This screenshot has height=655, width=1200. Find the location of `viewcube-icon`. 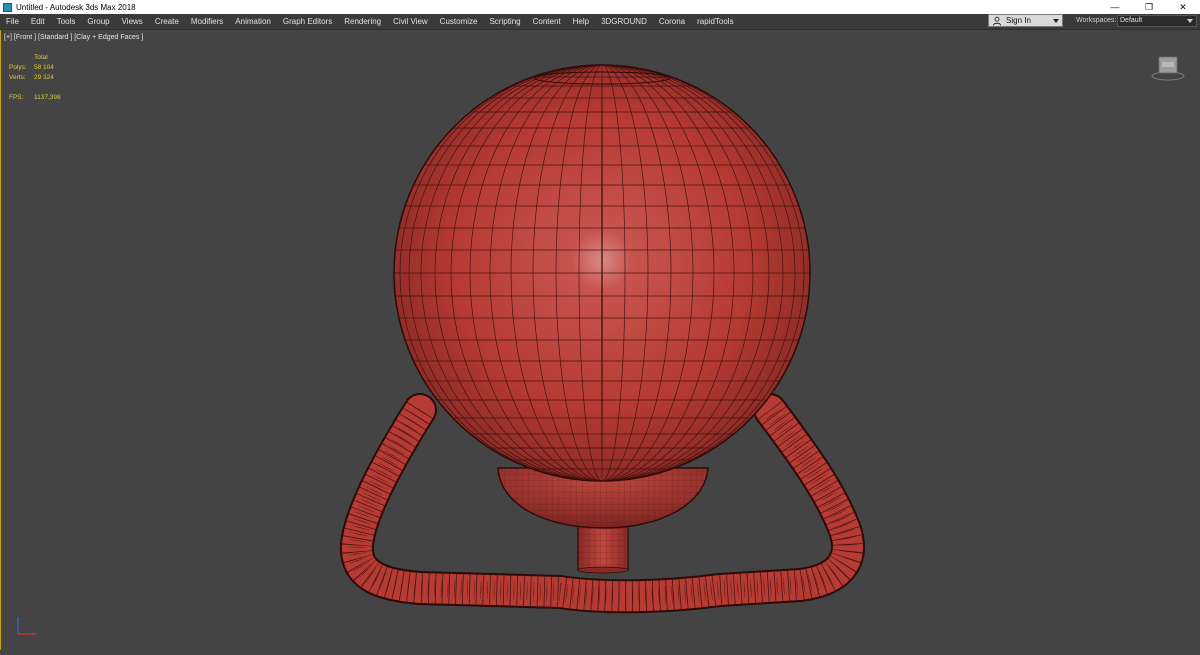

viewcube-icon is located at coordinates (1168, 69).